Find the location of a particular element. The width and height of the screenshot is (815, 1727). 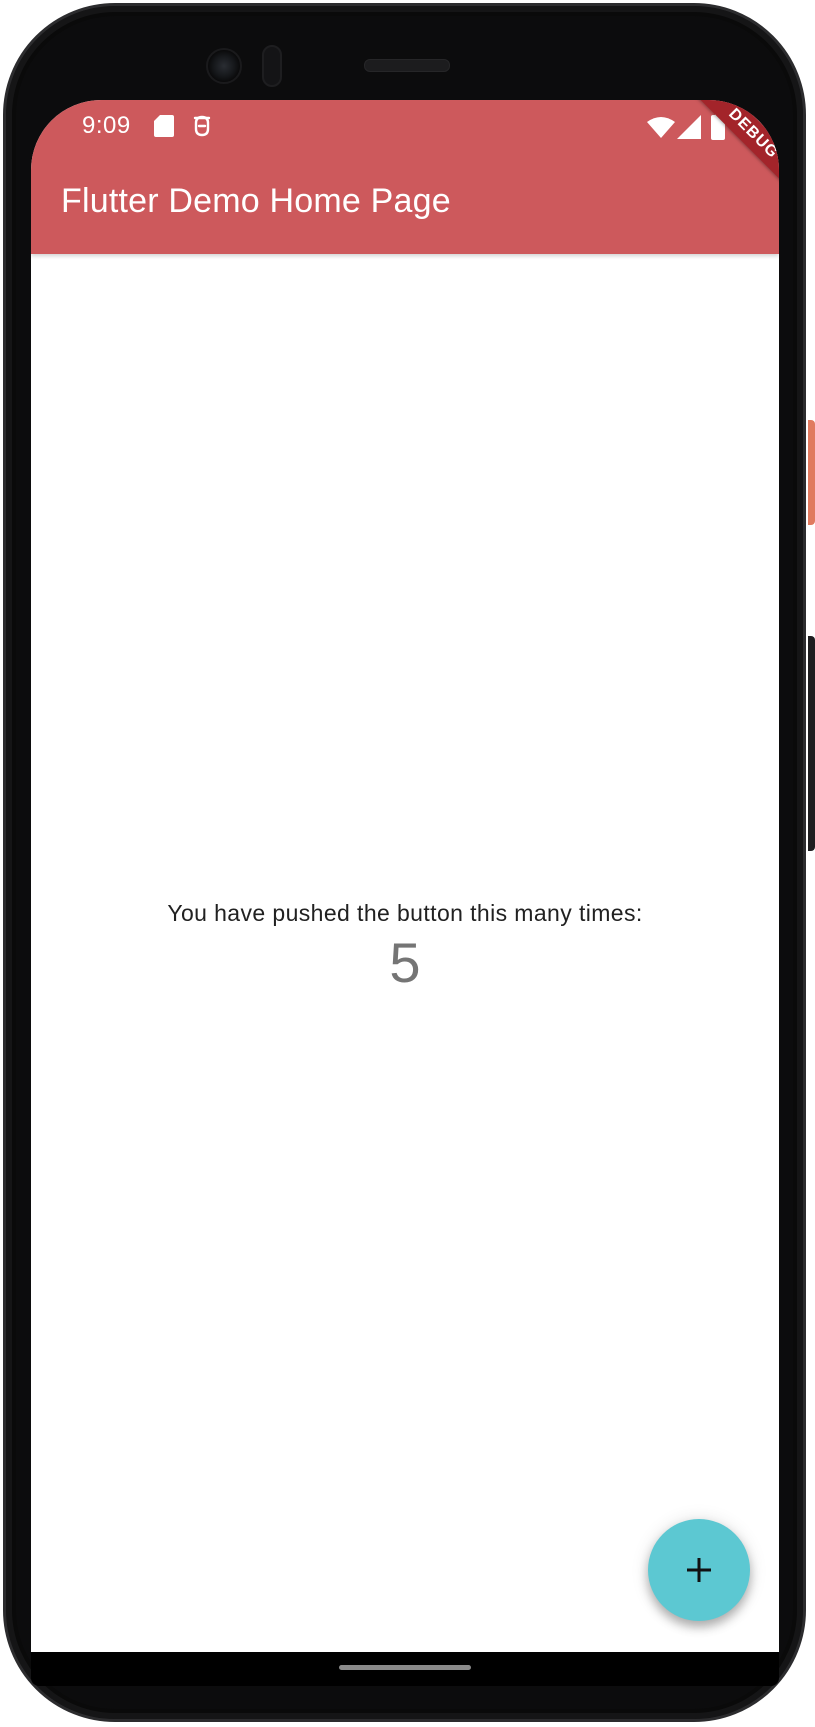

power-button is located at coordinates (811, 472).